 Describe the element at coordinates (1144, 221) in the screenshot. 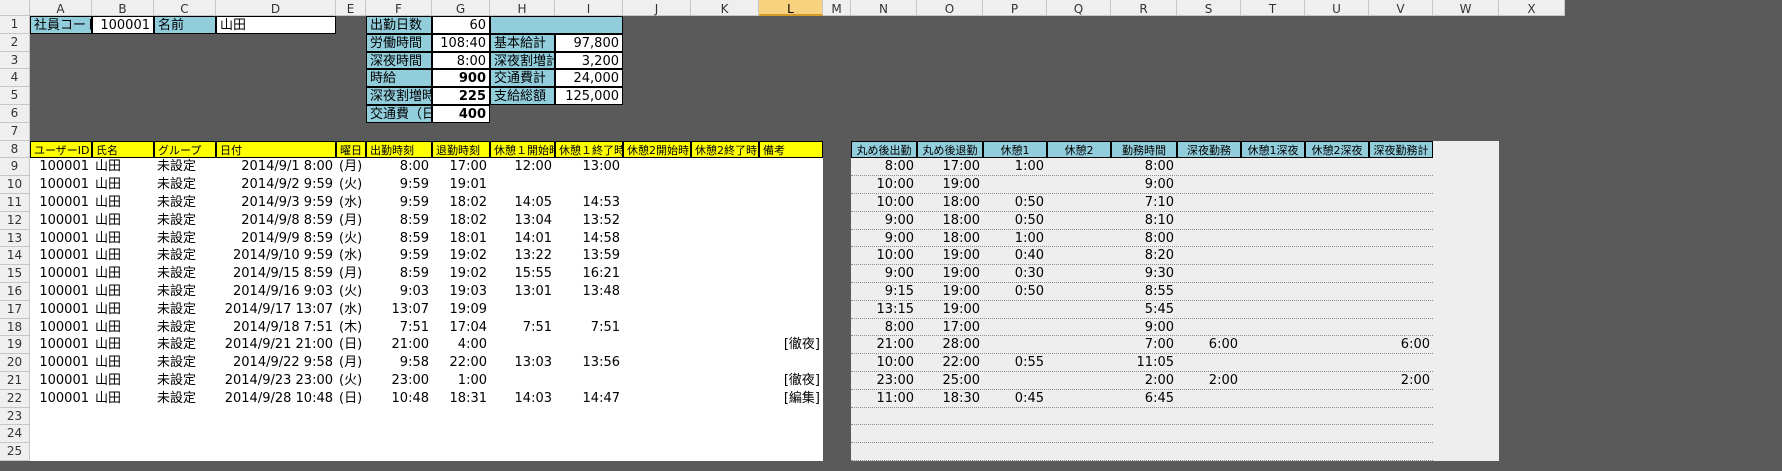

I see `calc-cell: 8:10` at that location.